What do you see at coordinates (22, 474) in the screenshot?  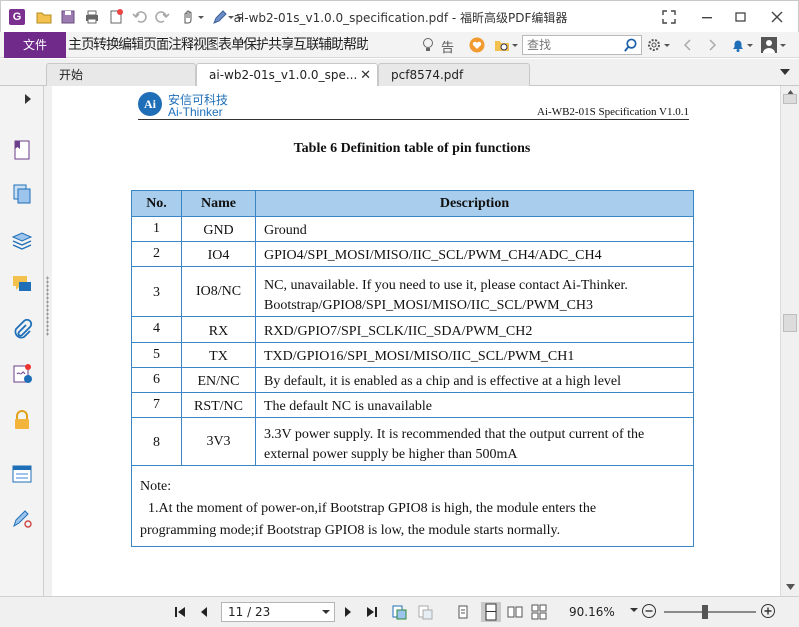 I see `form-fields-icon` at bounding box center [22, 474].